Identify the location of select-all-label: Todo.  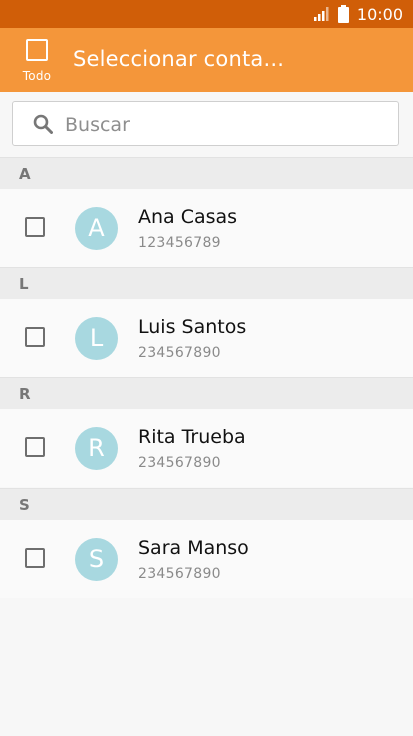
(37, 76).